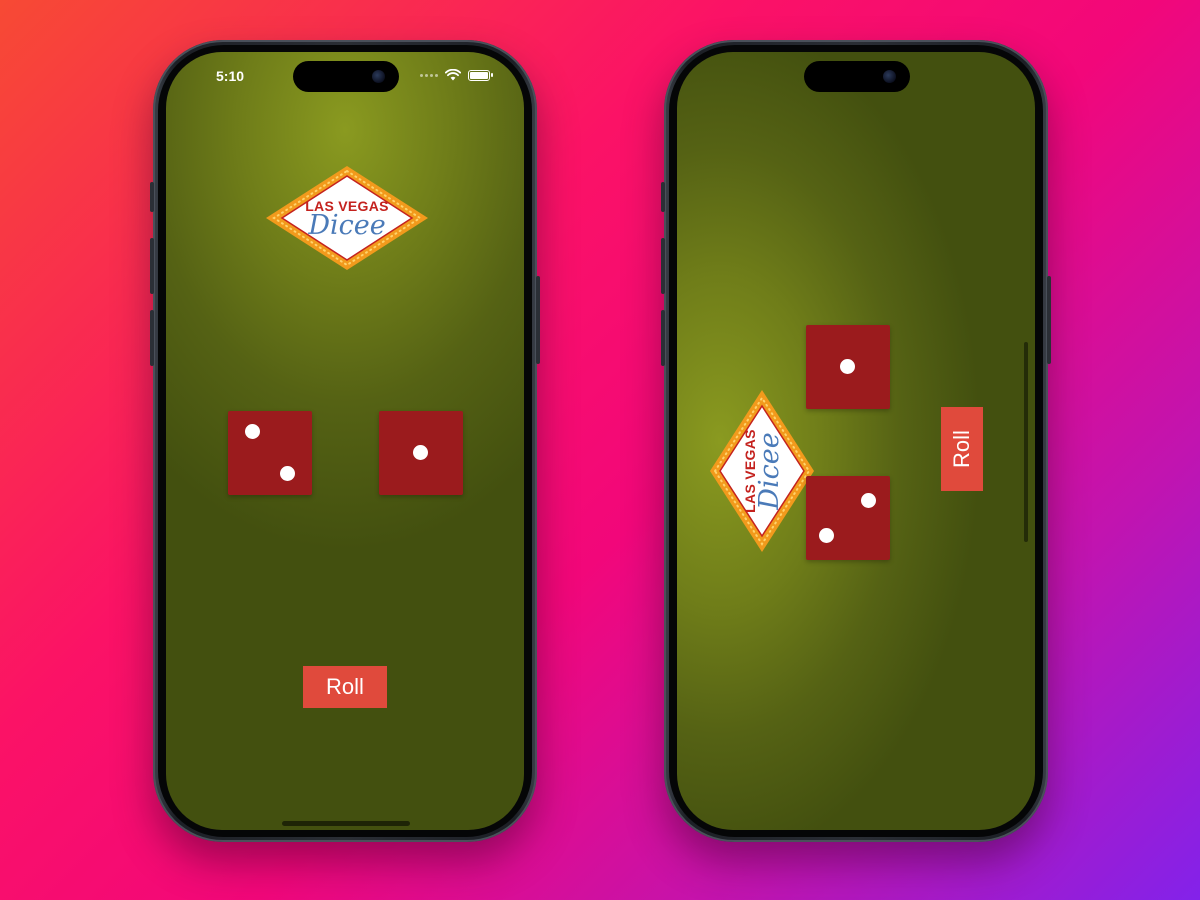 Image resolution: width=1200 pixels, height=900 pixels. I want to click on signal-dots-icon, so click(429, 75).